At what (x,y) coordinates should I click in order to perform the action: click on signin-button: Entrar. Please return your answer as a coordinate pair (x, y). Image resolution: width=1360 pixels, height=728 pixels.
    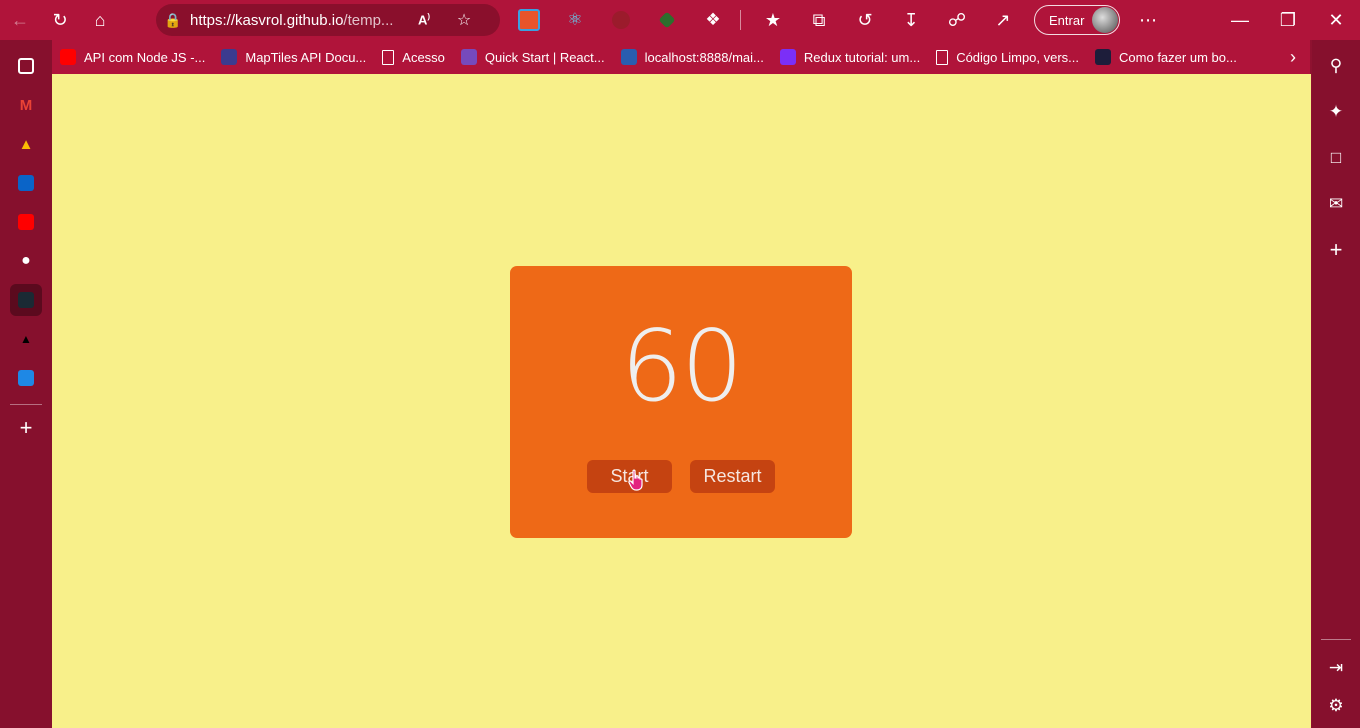
    Looking at the image, I should click on (1077, 20).